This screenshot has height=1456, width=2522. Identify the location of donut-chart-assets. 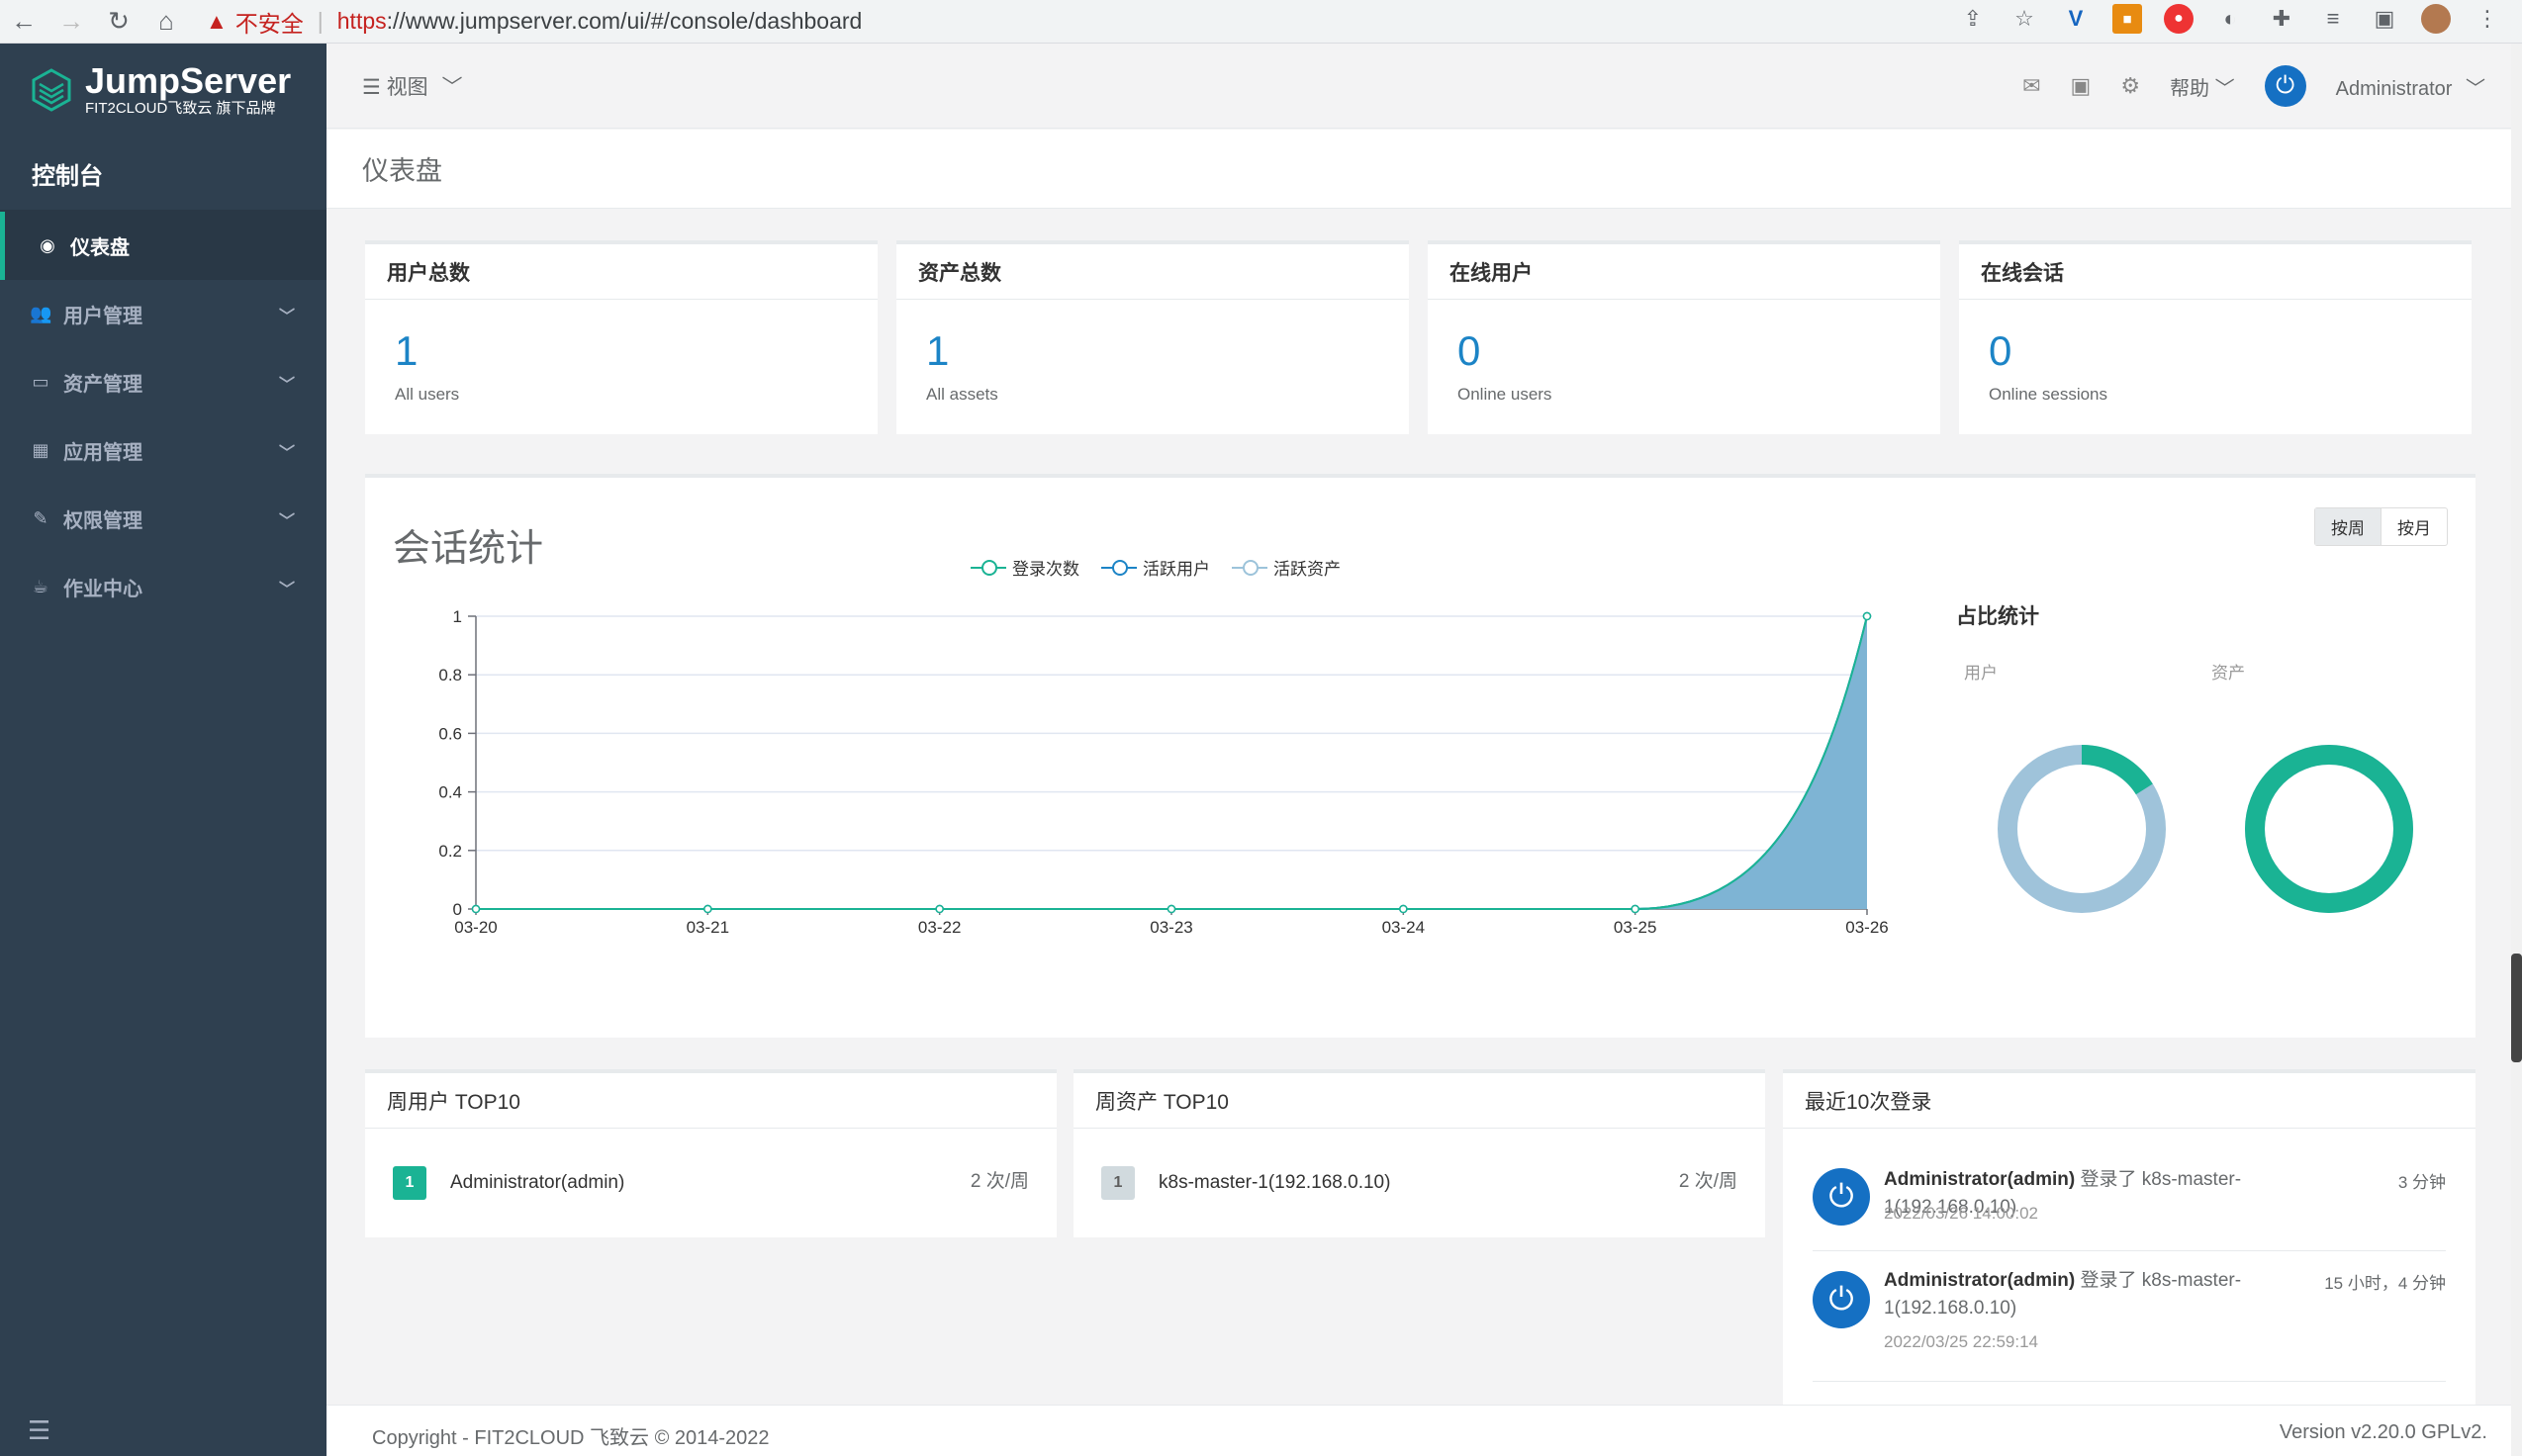
(2329, 829).